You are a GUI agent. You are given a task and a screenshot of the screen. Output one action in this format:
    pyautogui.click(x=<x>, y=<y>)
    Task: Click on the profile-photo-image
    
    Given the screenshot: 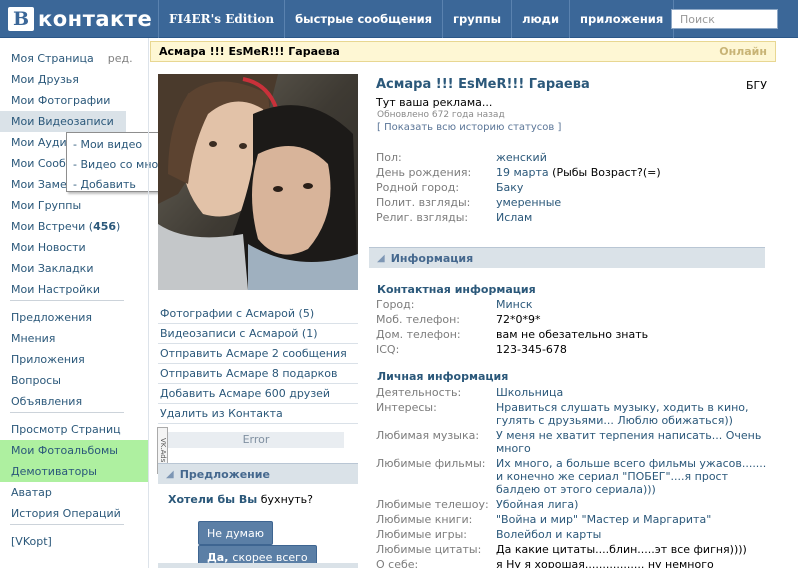 What is the action you would take?
    pyautogui.click(x=258, y=182)
    